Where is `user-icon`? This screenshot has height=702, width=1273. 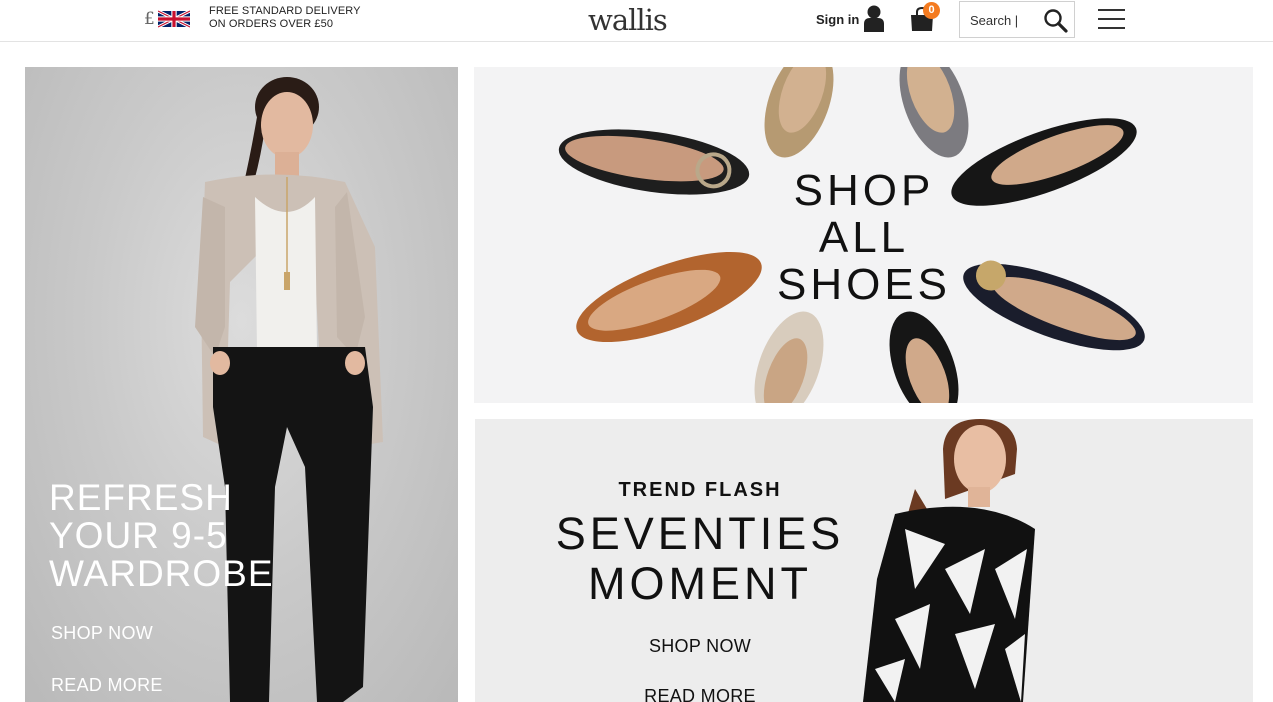 user-icon is located at coordinates (874, 18).